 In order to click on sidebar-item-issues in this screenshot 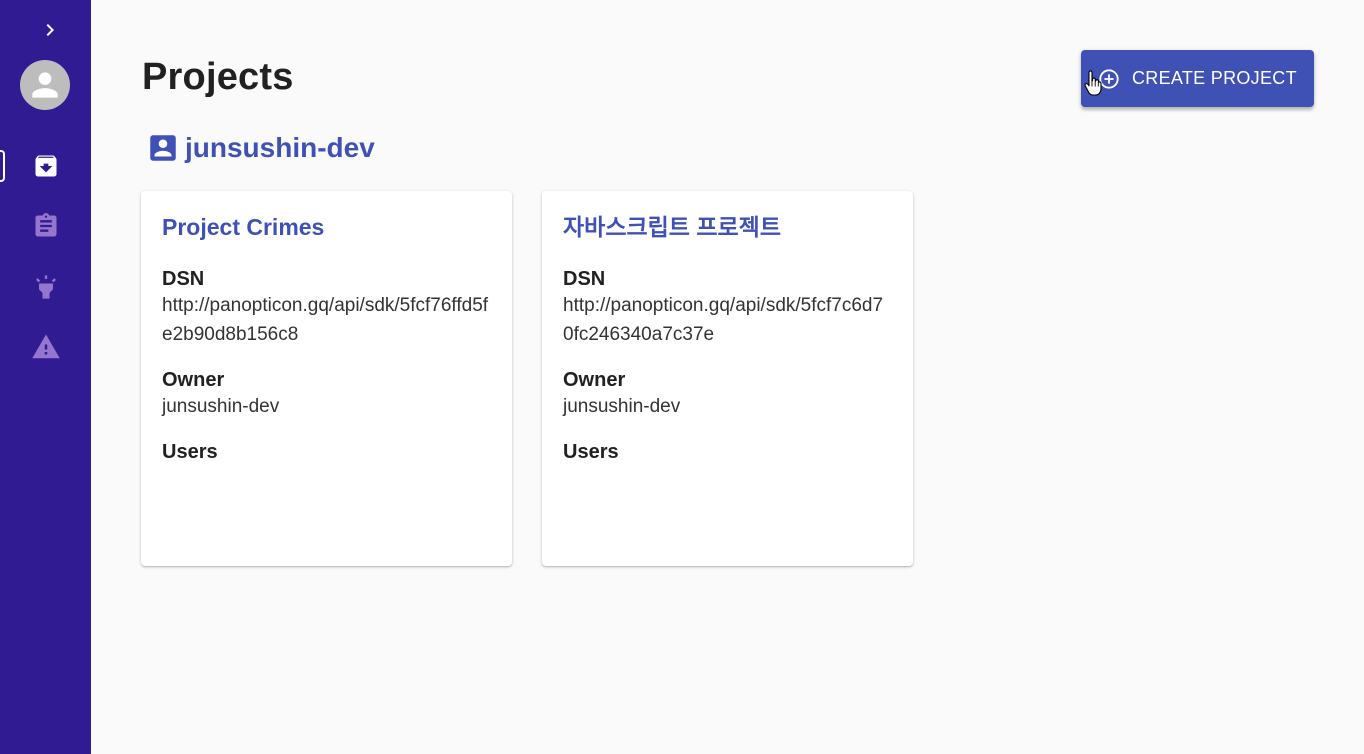, I will do `click(45, 347)`.